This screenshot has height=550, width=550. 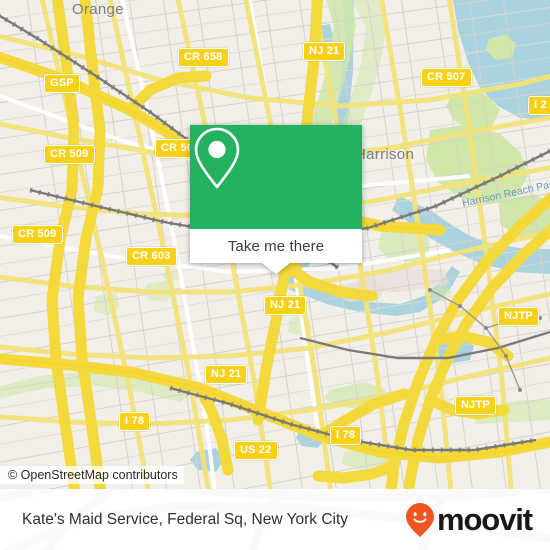 What do you see at coordinates (203, 57) in the screenshot?
I see `highway-shield-cr-658: CR 658` at bounding box center [203, 57].